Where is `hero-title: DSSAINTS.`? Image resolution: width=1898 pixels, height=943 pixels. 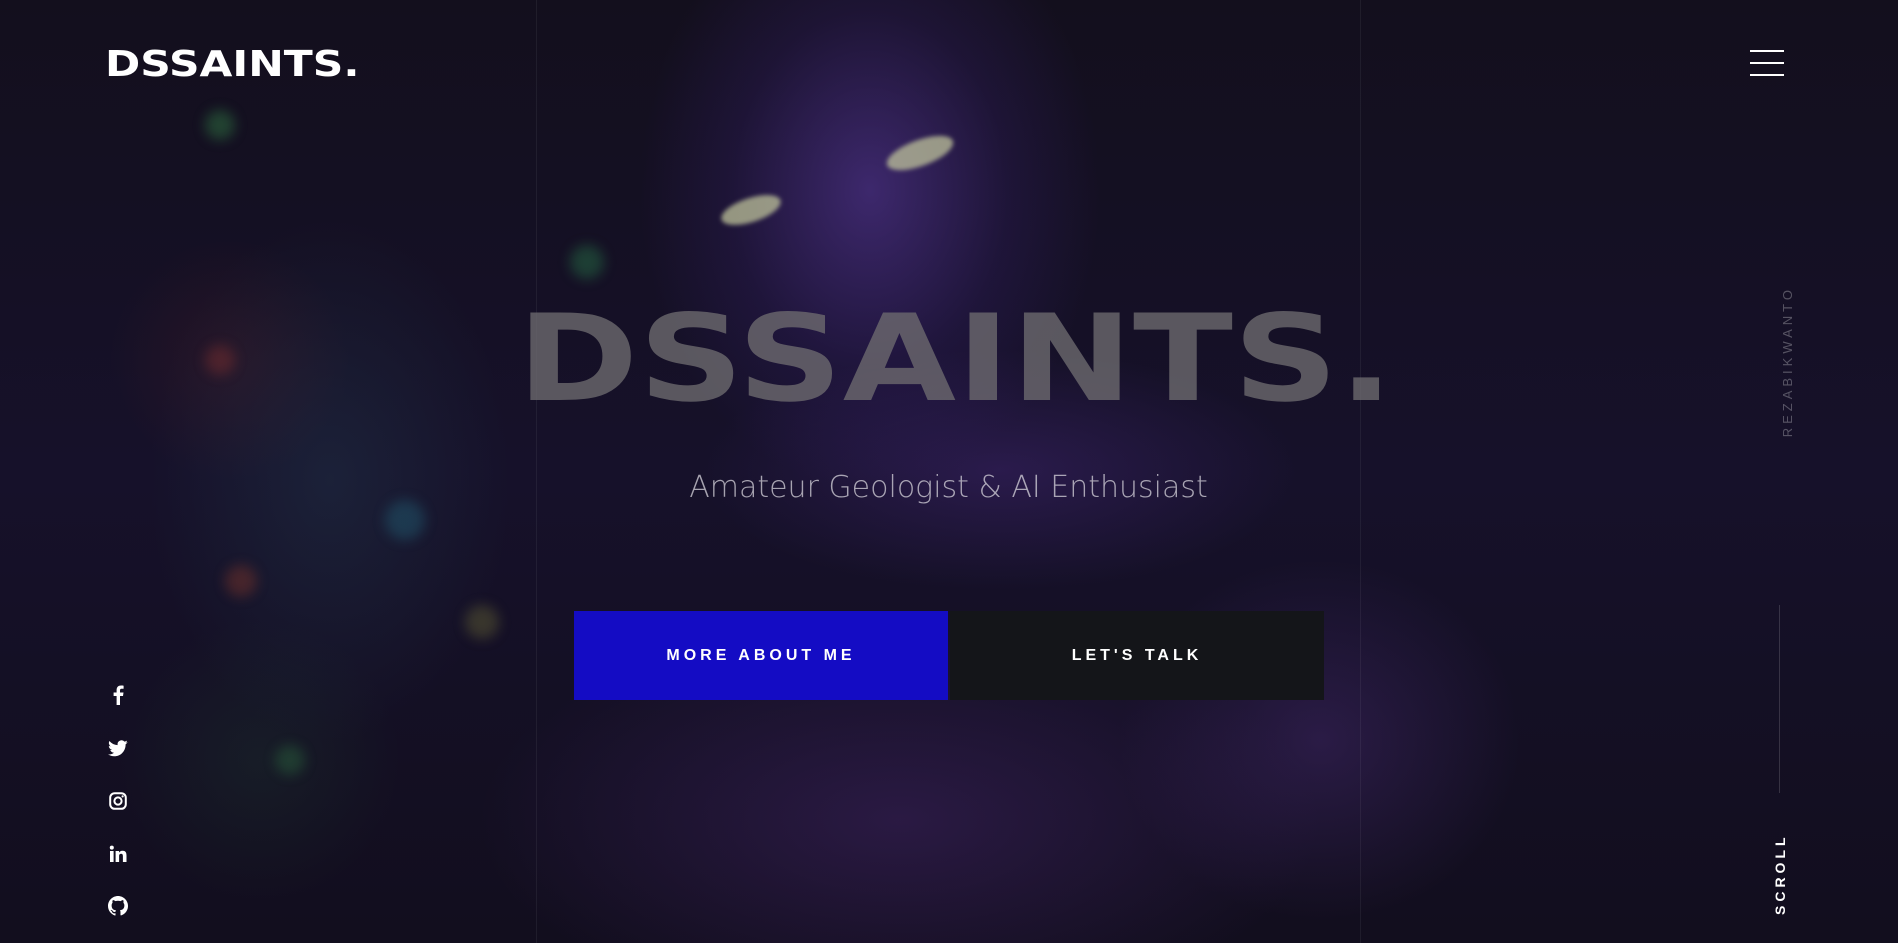 hero-title: DSSAINTS. is located at coordinates (955, 360).